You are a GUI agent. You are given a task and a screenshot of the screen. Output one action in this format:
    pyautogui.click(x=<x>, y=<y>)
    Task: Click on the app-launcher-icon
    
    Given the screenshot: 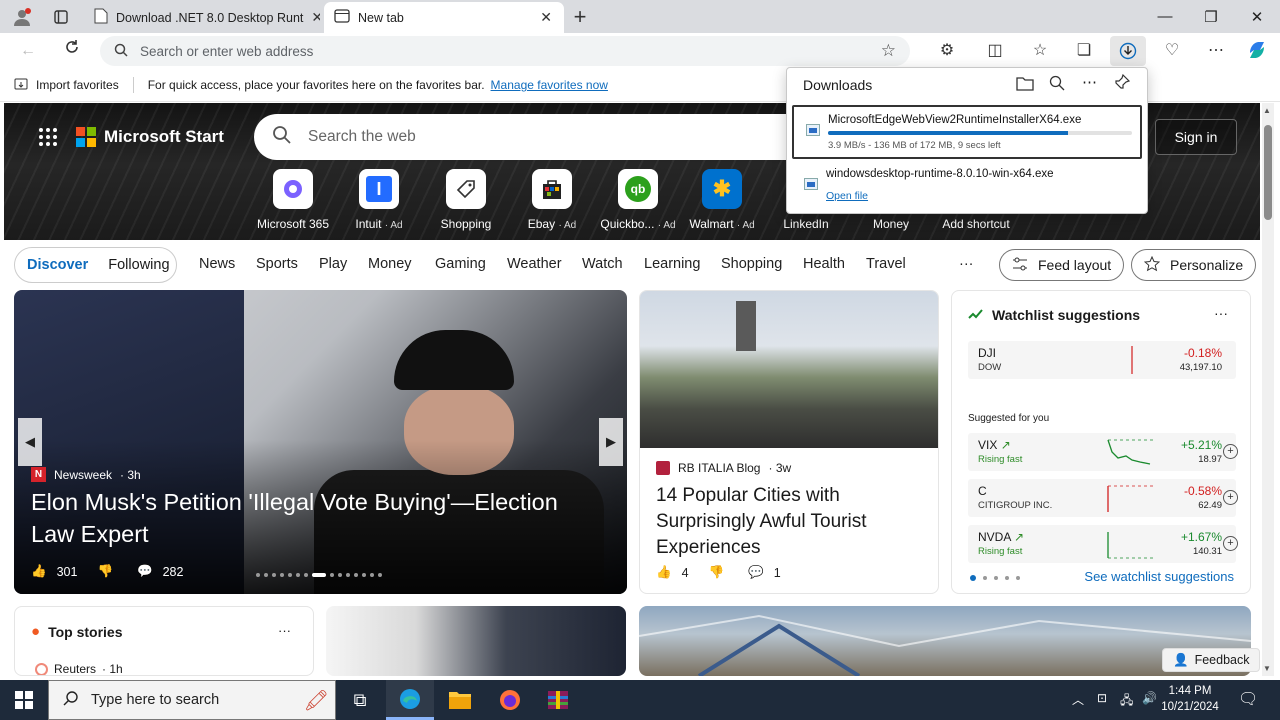 What is the action you would take?
    pyautogui.click(x=48, y=138)
    